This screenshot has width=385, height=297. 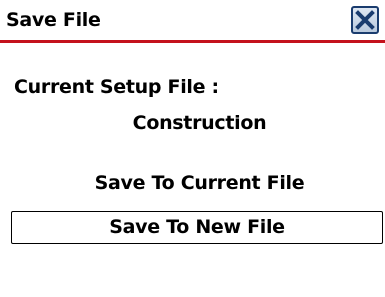 I want to click on title-bar: Save File, so click(x=192, y=21).